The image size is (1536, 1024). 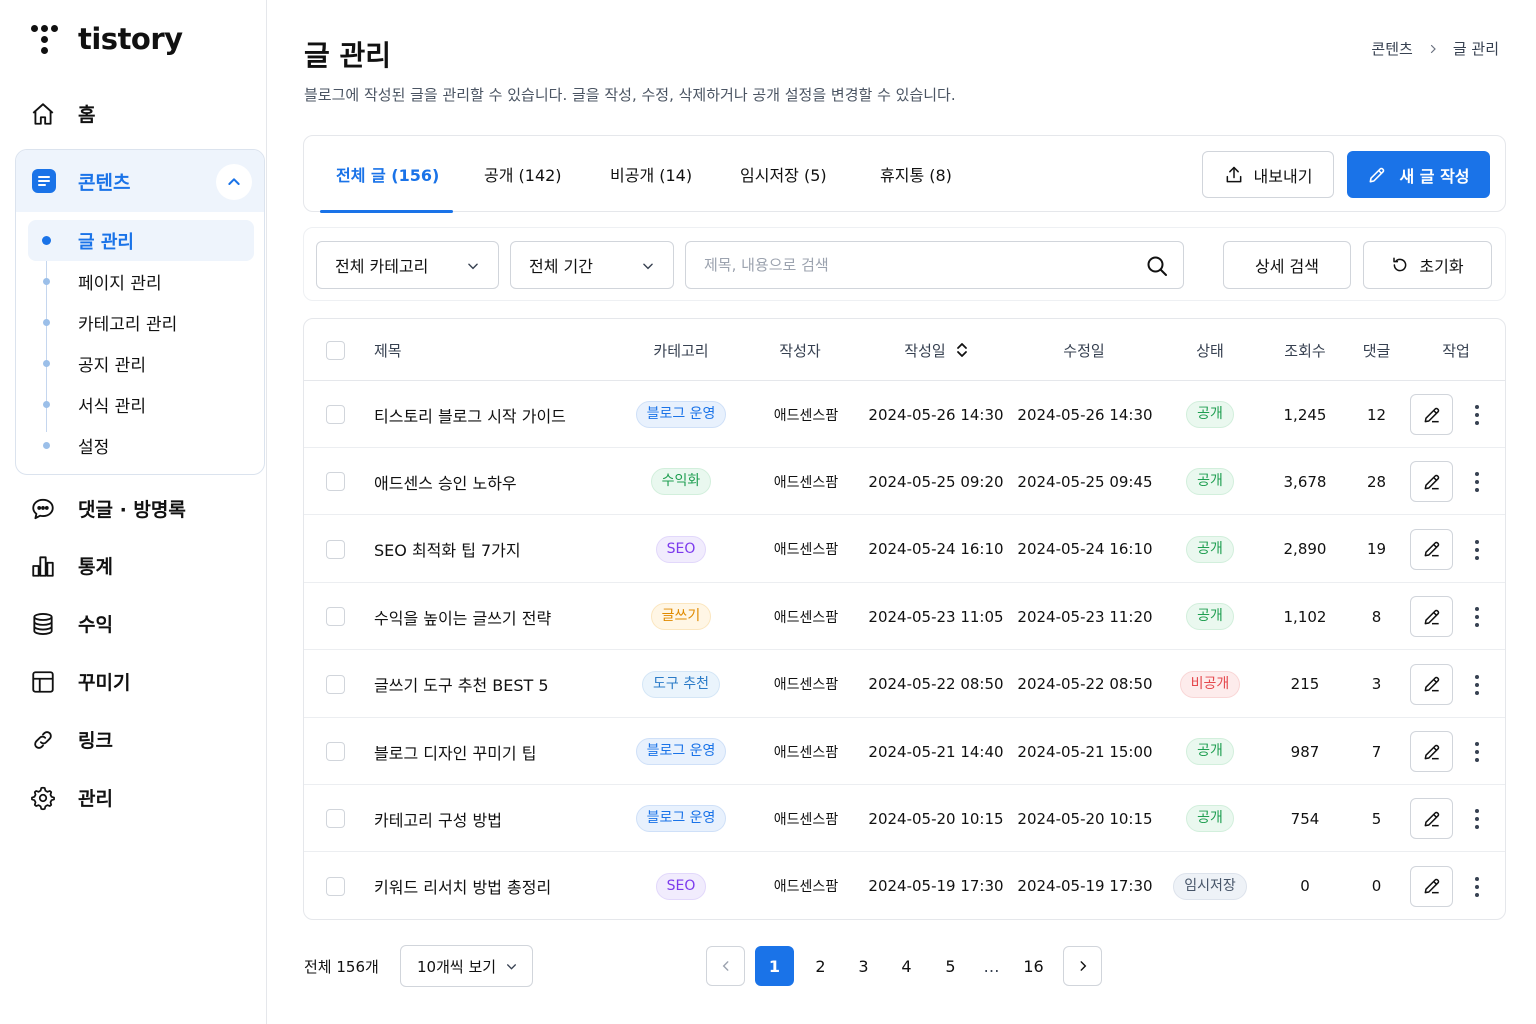 What do you see at coordinates (936, 350) in the screenshot?
I see `column-created-sort: 작성일` at bounding box center [936, 350].